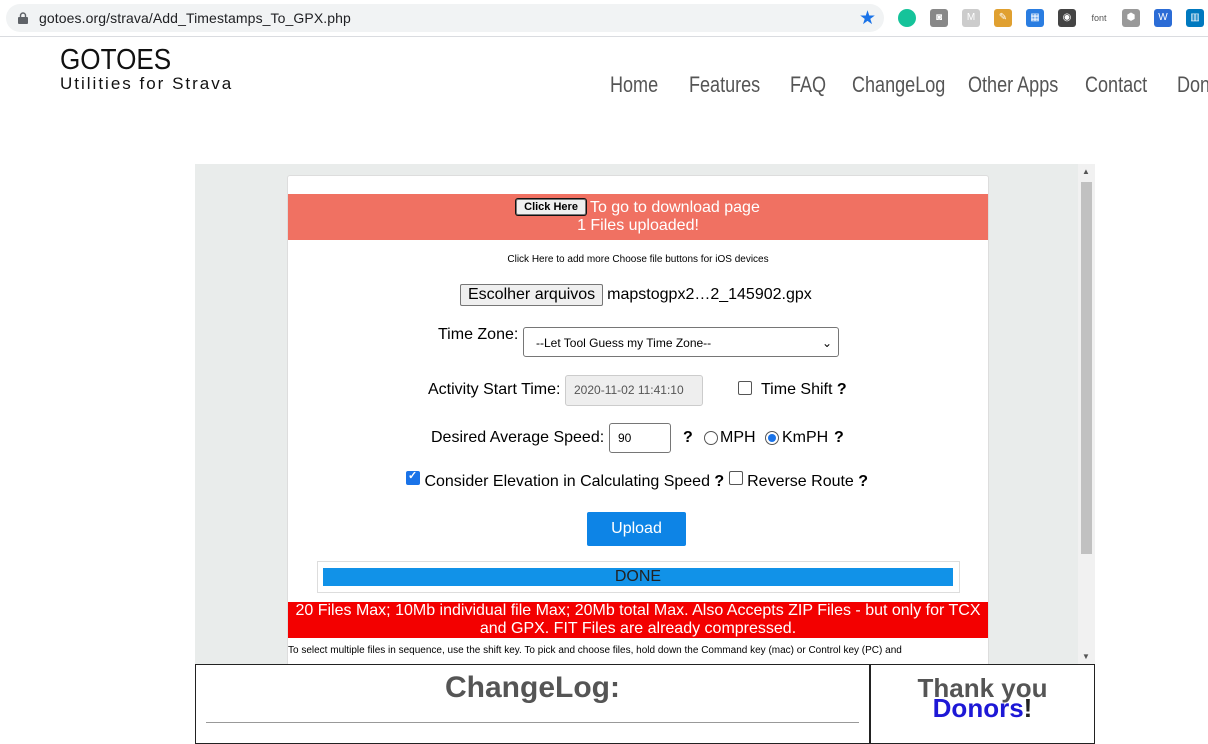  What do you see at coordinates (724, 85) in the screenshot?
I see `nav-features: Features` at bounding box center [724, 85].